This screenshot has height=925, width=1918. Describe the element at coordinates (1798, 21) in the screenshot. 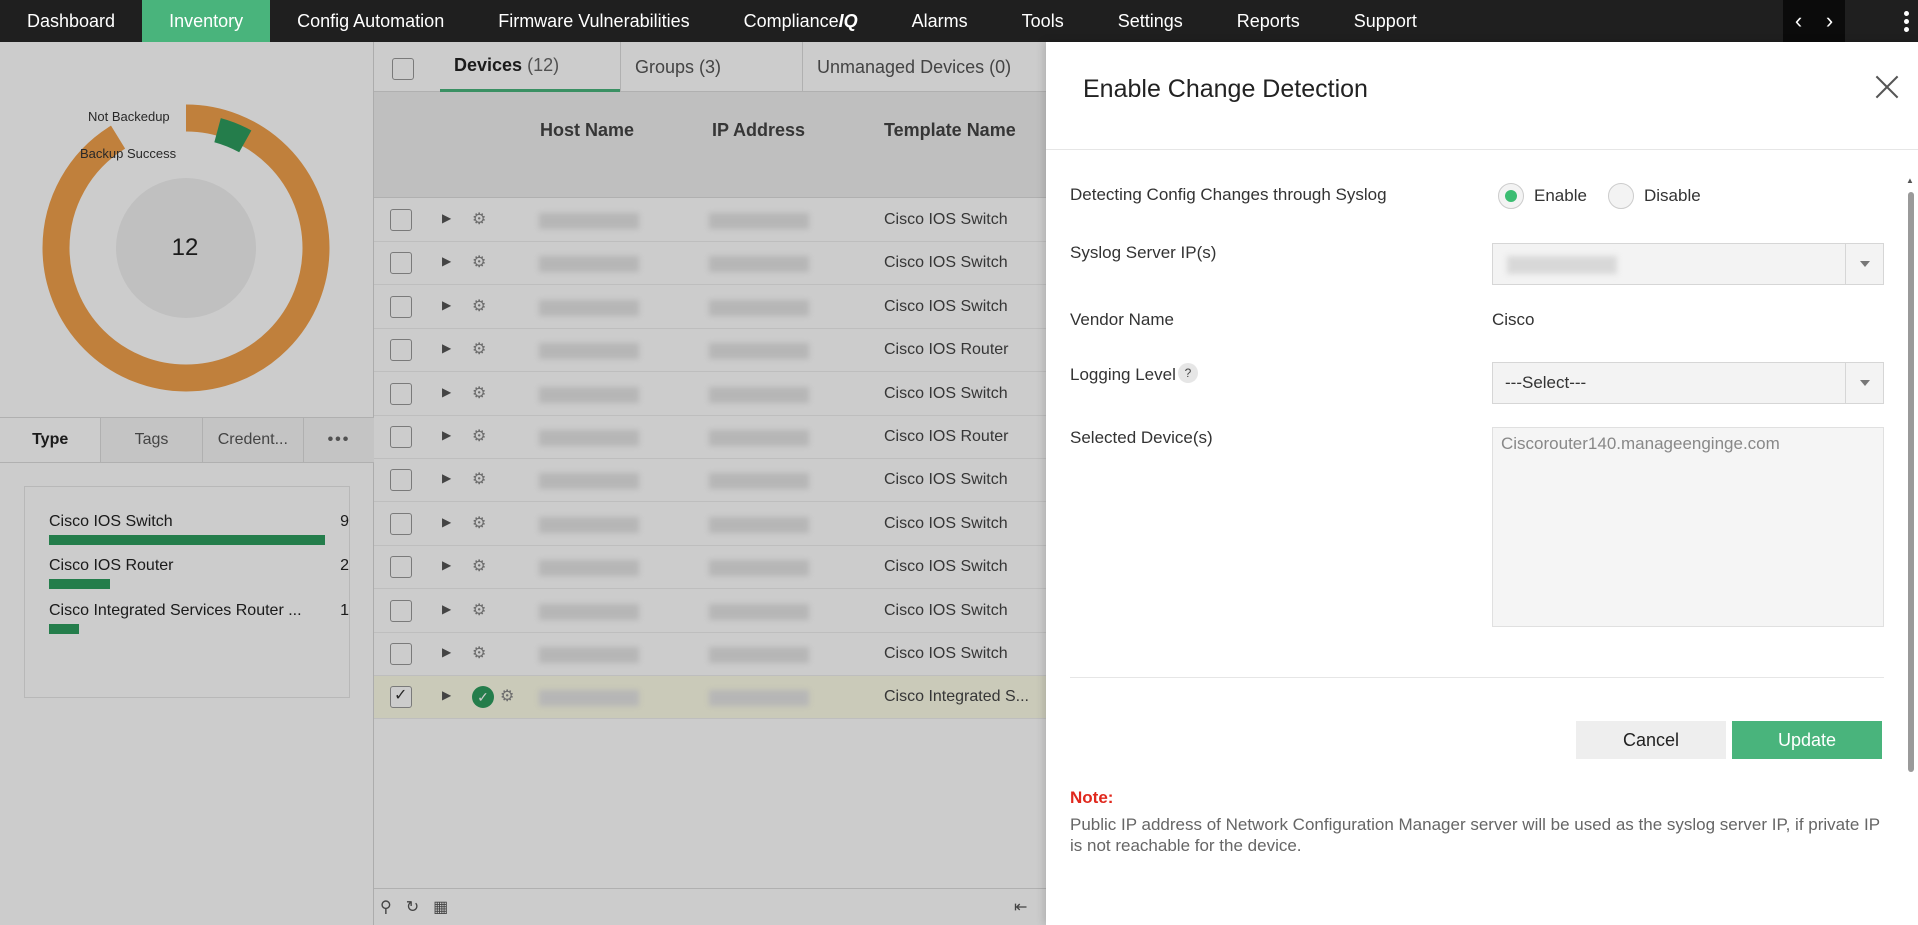

I see `chevron-left-icon: ‹` at that location.